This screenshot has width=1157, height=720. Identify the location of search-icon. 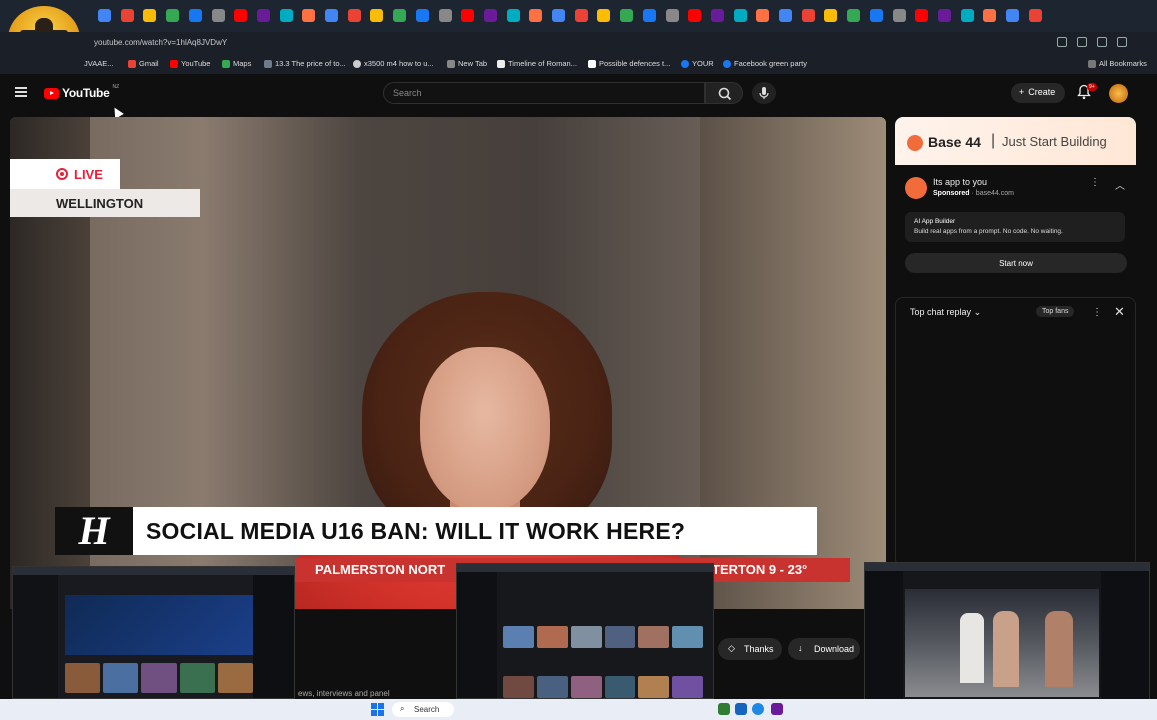
(725, 94).